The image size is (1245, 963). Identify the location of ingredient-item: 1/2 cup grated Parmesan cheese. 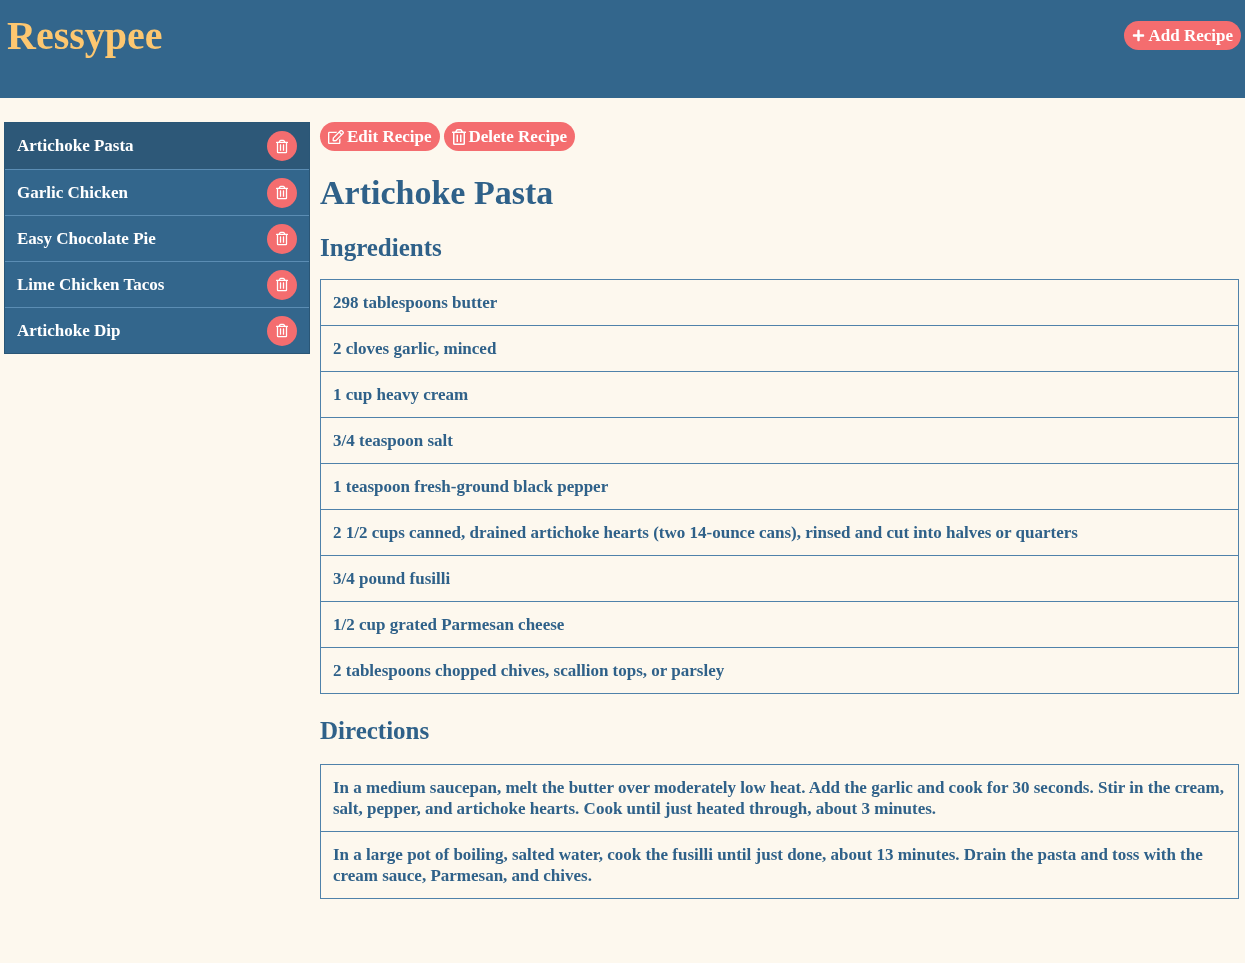
(779, 625).